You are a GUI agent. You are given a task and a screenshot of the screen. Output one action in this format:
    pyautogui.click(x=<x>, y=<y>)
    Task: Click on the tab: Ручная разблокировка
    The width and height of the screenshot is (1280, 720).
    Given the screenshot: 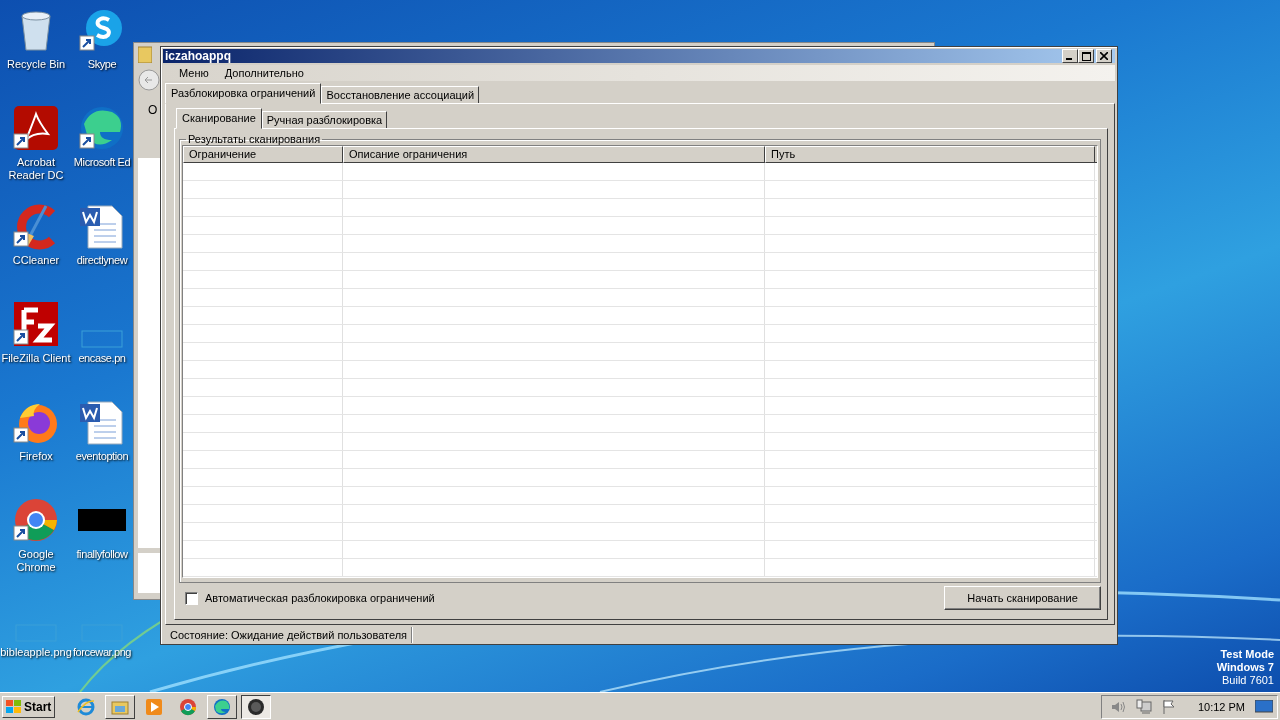 What is the action you would take?
    pyautogui.click(x=324, y=119)
    